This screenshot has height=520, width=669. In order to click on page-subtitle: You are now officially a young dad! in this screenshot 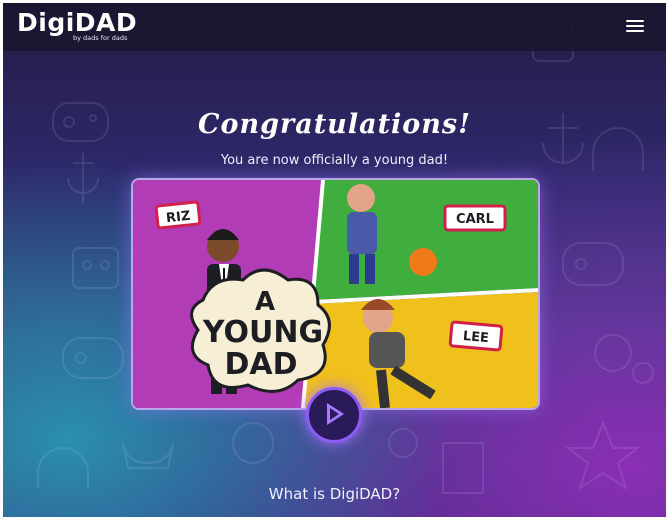, I will do `click(334, 160)`.